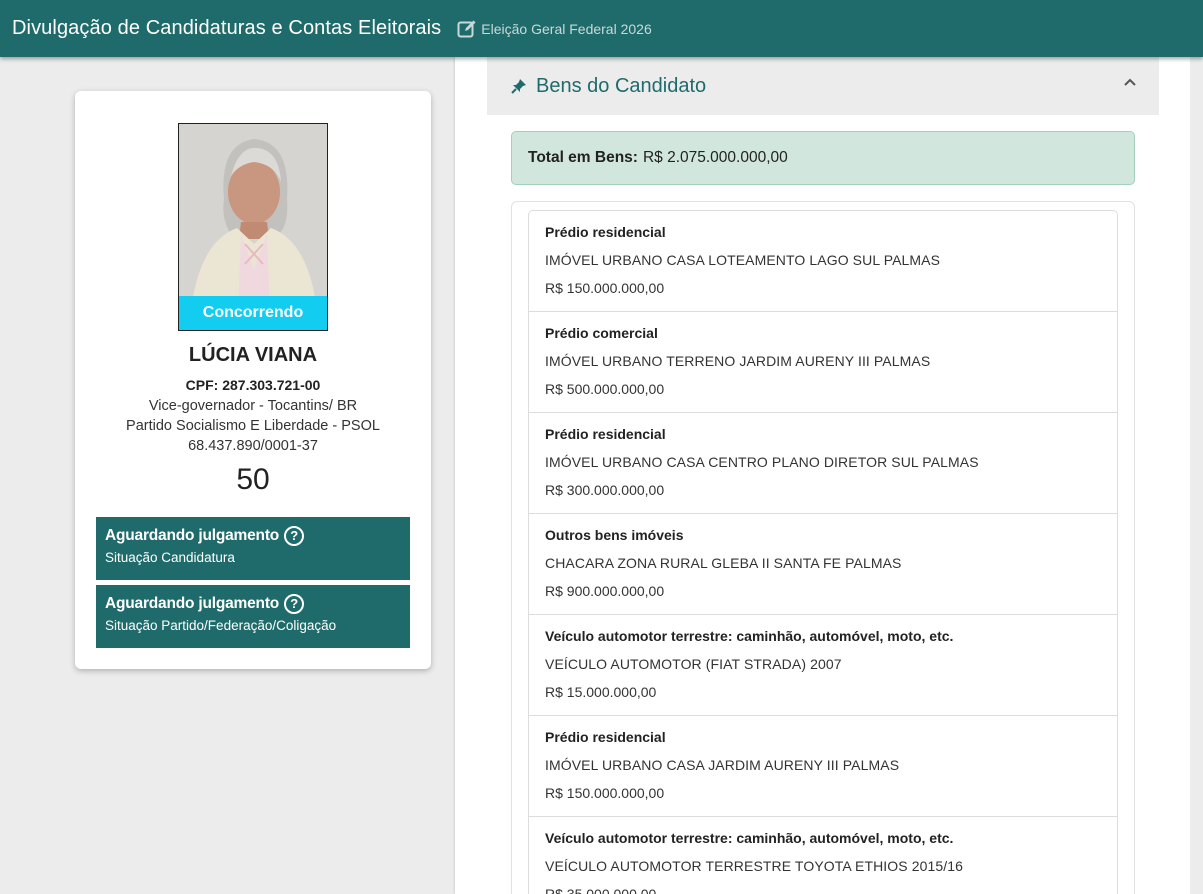 This screenshot has width=1203, height=894. I want to click on asset-description: VEÍCULO AUTOMOTOR (FIAT STRADA) 2007, so click(693, 664).